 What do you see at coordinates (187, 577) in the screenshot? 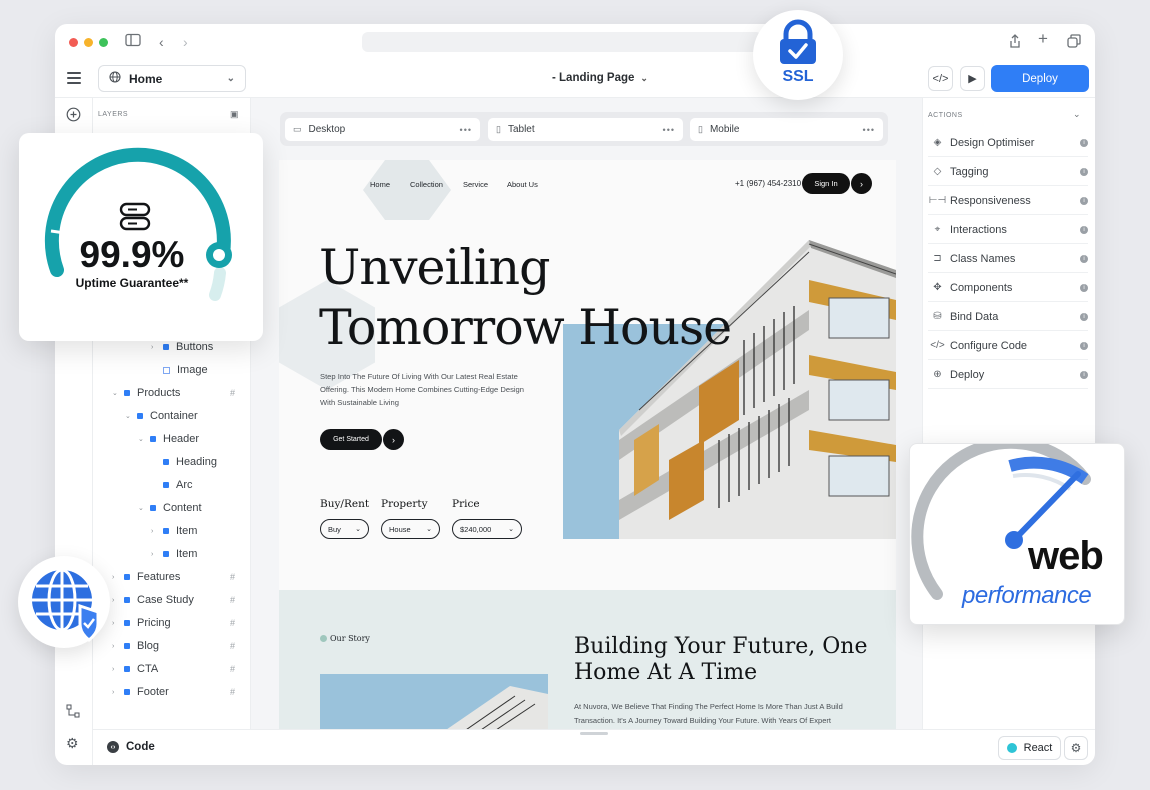
I see `layer-item: › Features #` at bounding box center [187, 577].